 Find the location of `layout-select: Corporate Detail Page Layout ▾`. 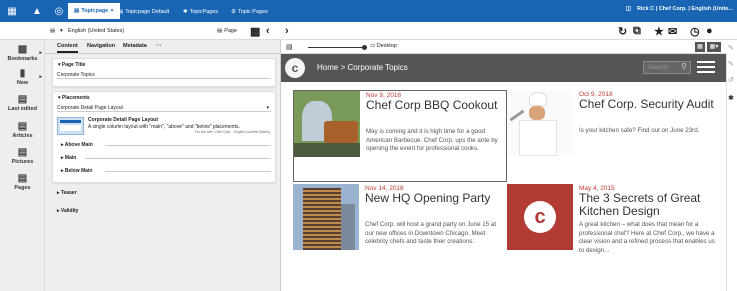

layout-select: Corporate Detail Page Layout ▾ is located at coordinates (164, 107).